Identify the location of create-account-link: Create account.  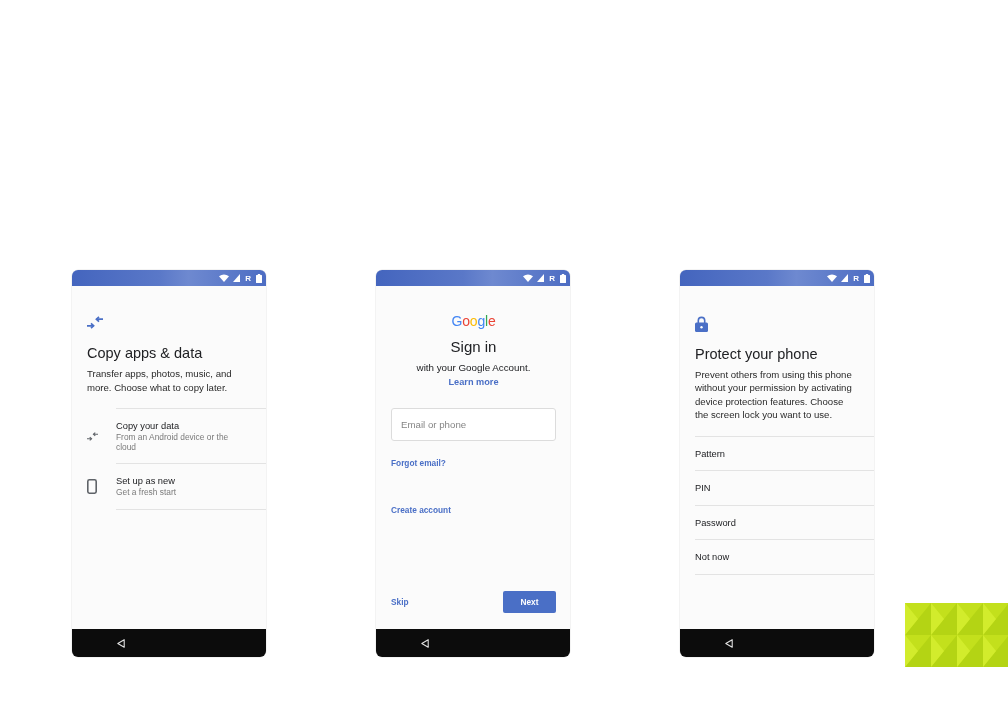
(421, 510).